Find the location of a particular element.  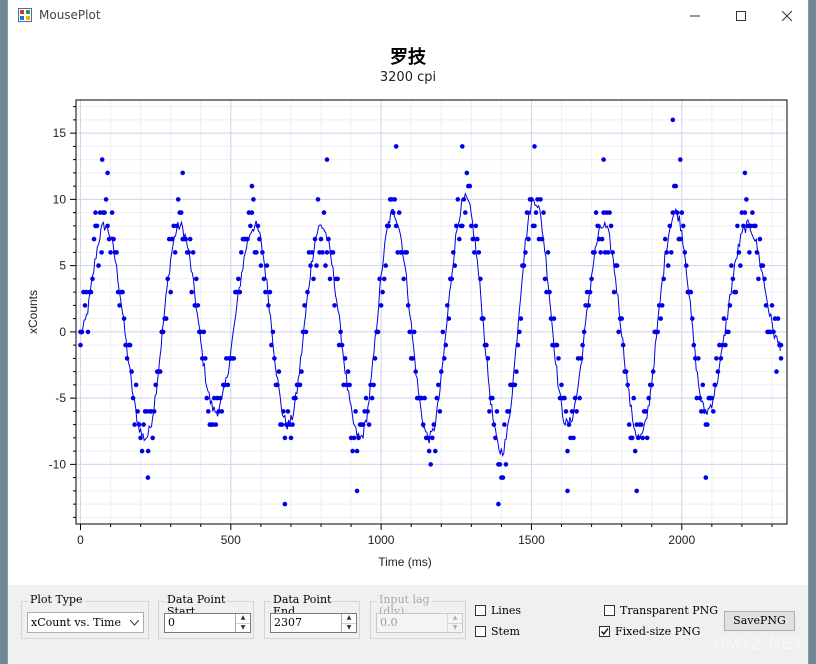

y-tick-label: 0 is located at coordinates (62, 332).